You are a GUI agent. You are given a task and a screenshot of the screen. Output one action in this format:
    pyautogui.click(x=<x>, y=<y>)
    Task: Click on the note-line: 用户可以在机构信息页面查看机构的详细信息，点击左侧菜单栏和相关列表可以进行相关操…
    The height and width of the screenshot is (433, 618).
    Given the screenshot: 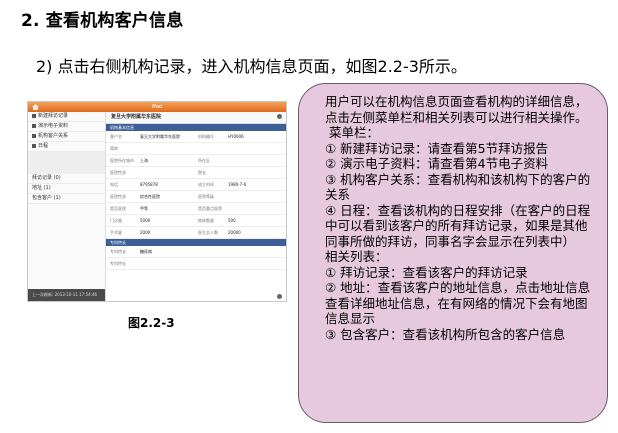 What is the action you would take?
    pyautogui.click(x=456, y=109)
    